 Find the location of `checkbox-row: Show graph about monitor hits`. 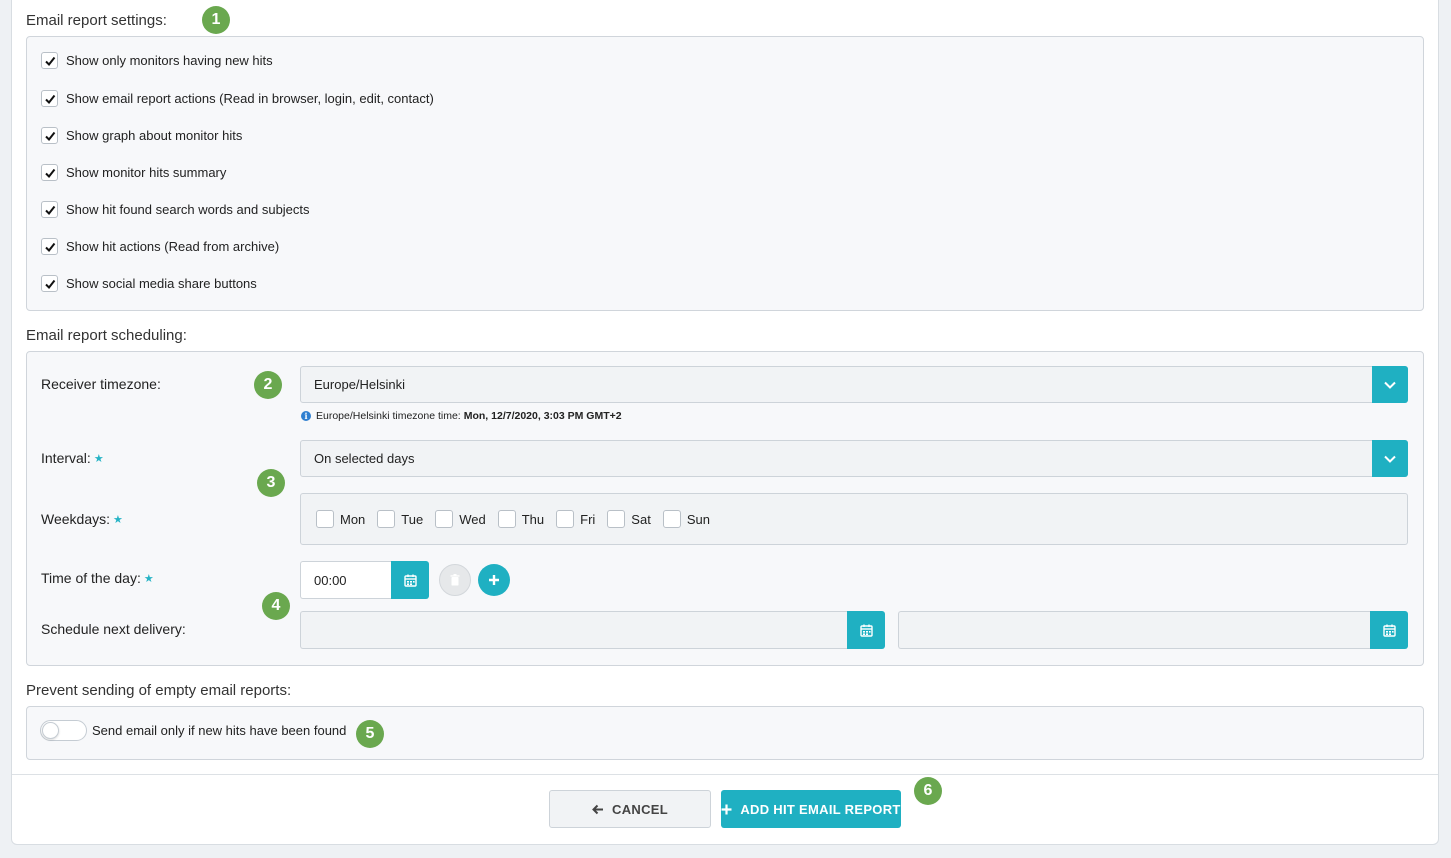

checkbox-row: Show graph about monitor hits is located at coordinates (141, 135).